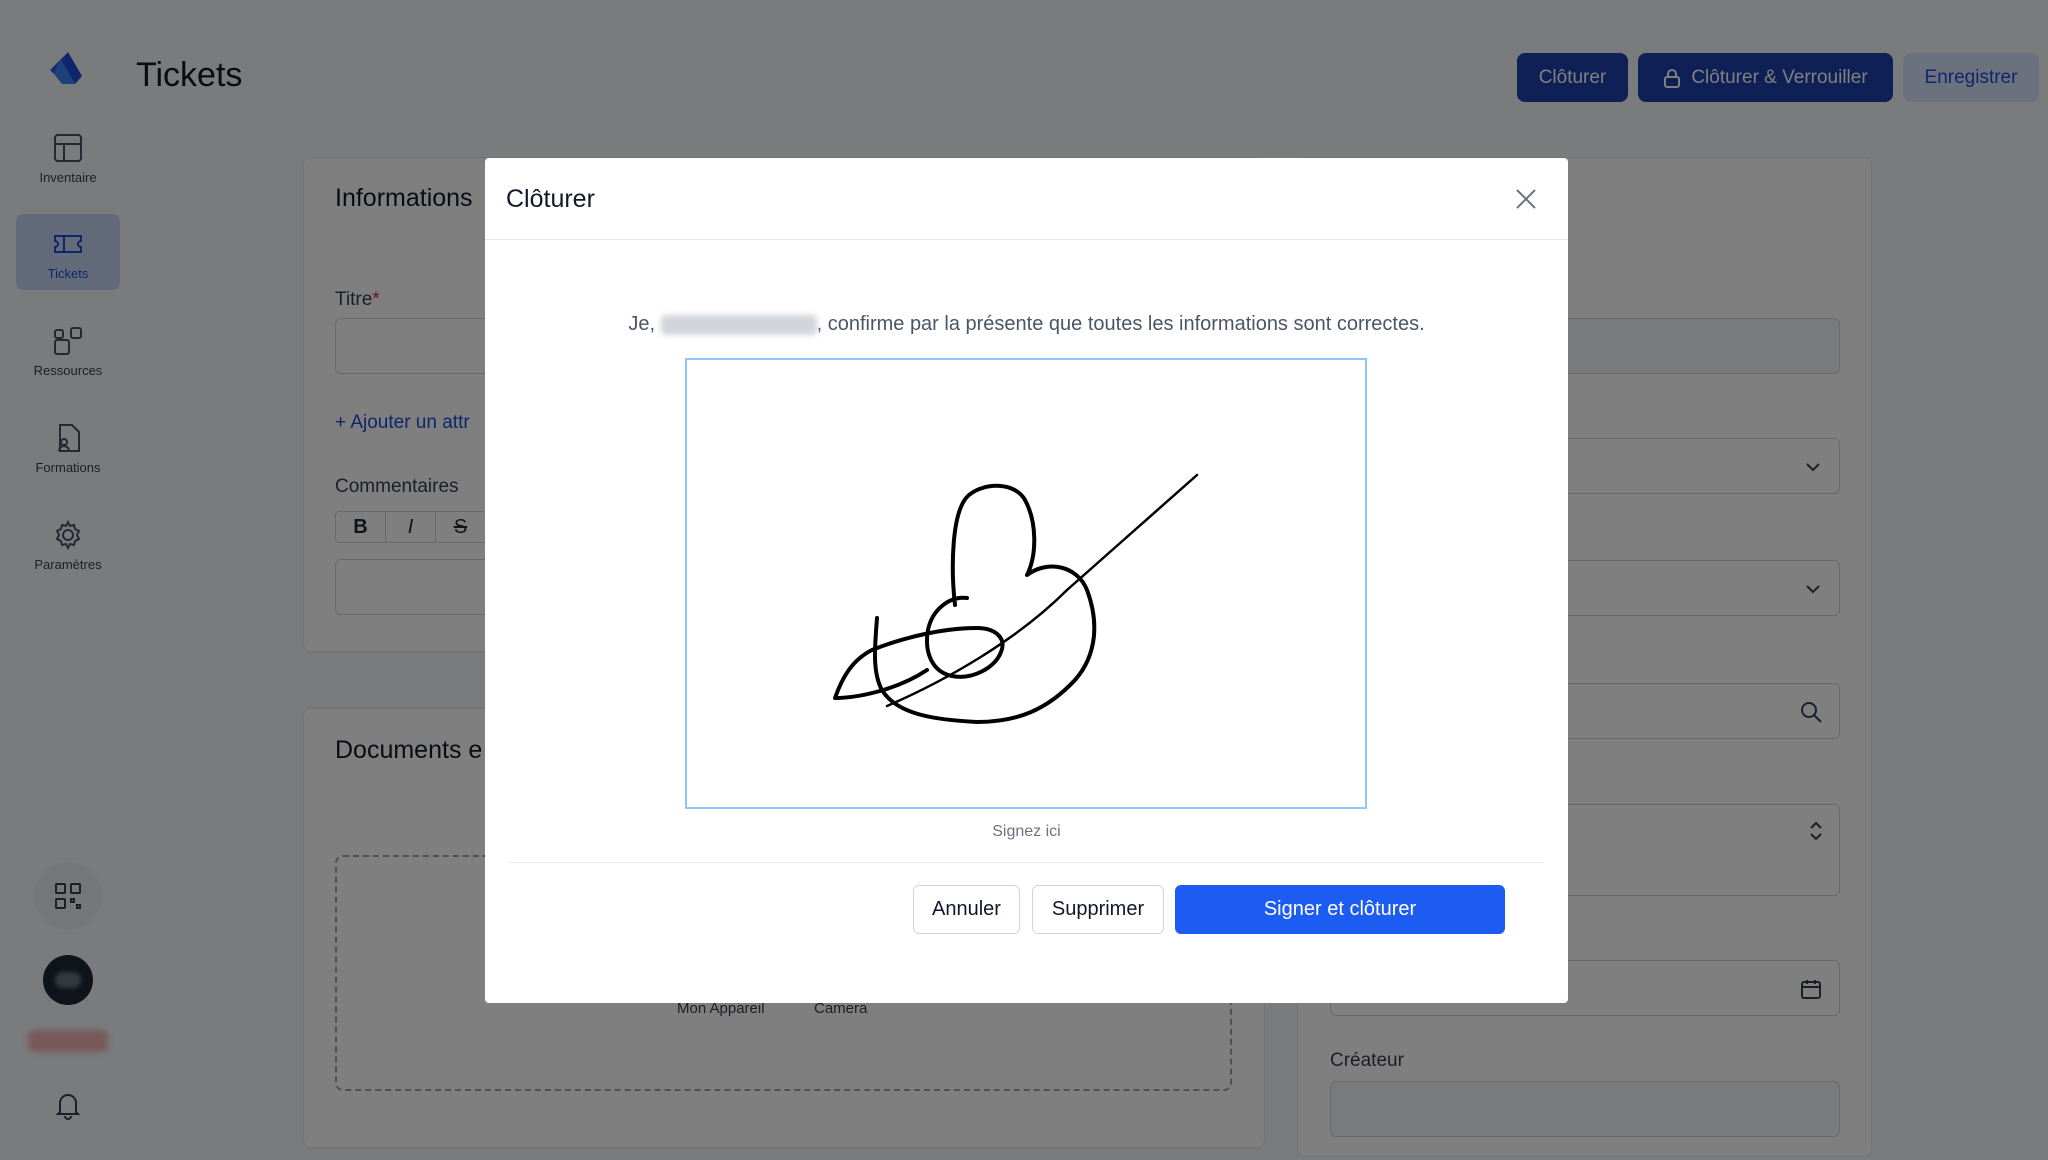 This screenshot has width=2048, height=1160. I want to click on cancel-button: Annuler, so click(966, 909).